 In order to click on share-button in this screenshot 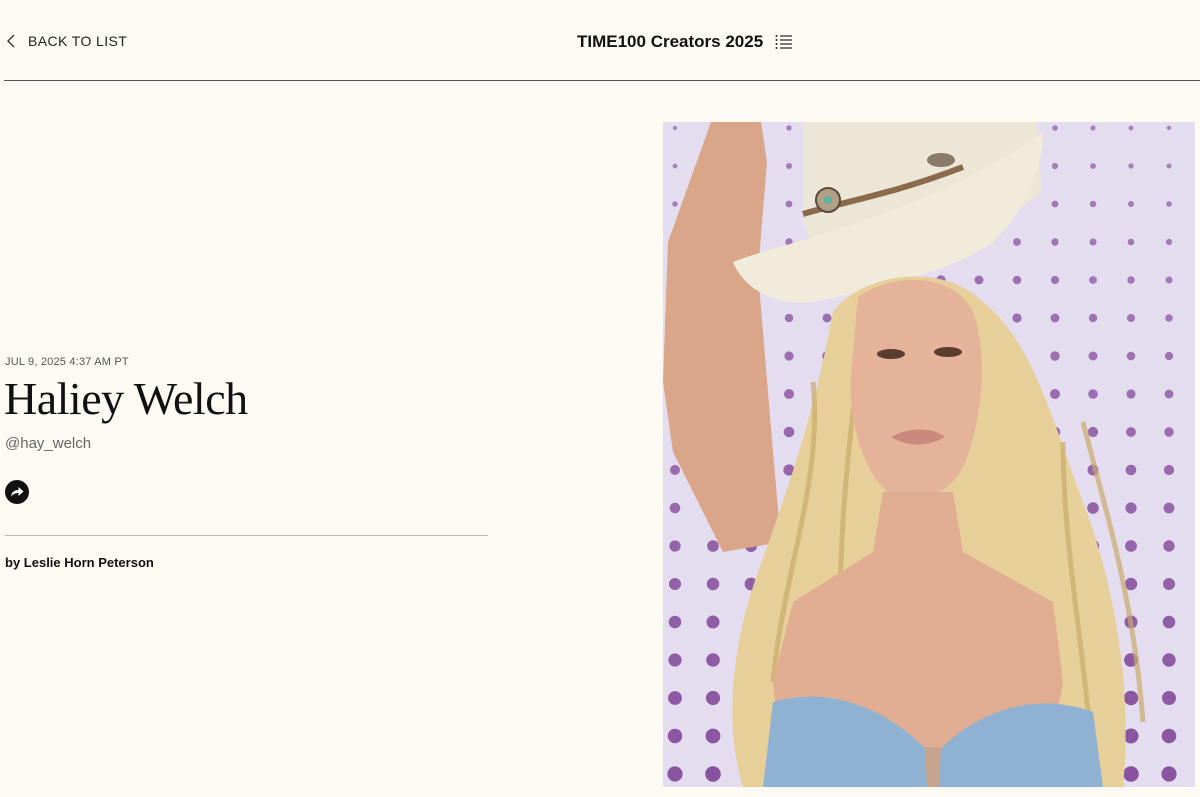, I will do `click(17, 492)`.